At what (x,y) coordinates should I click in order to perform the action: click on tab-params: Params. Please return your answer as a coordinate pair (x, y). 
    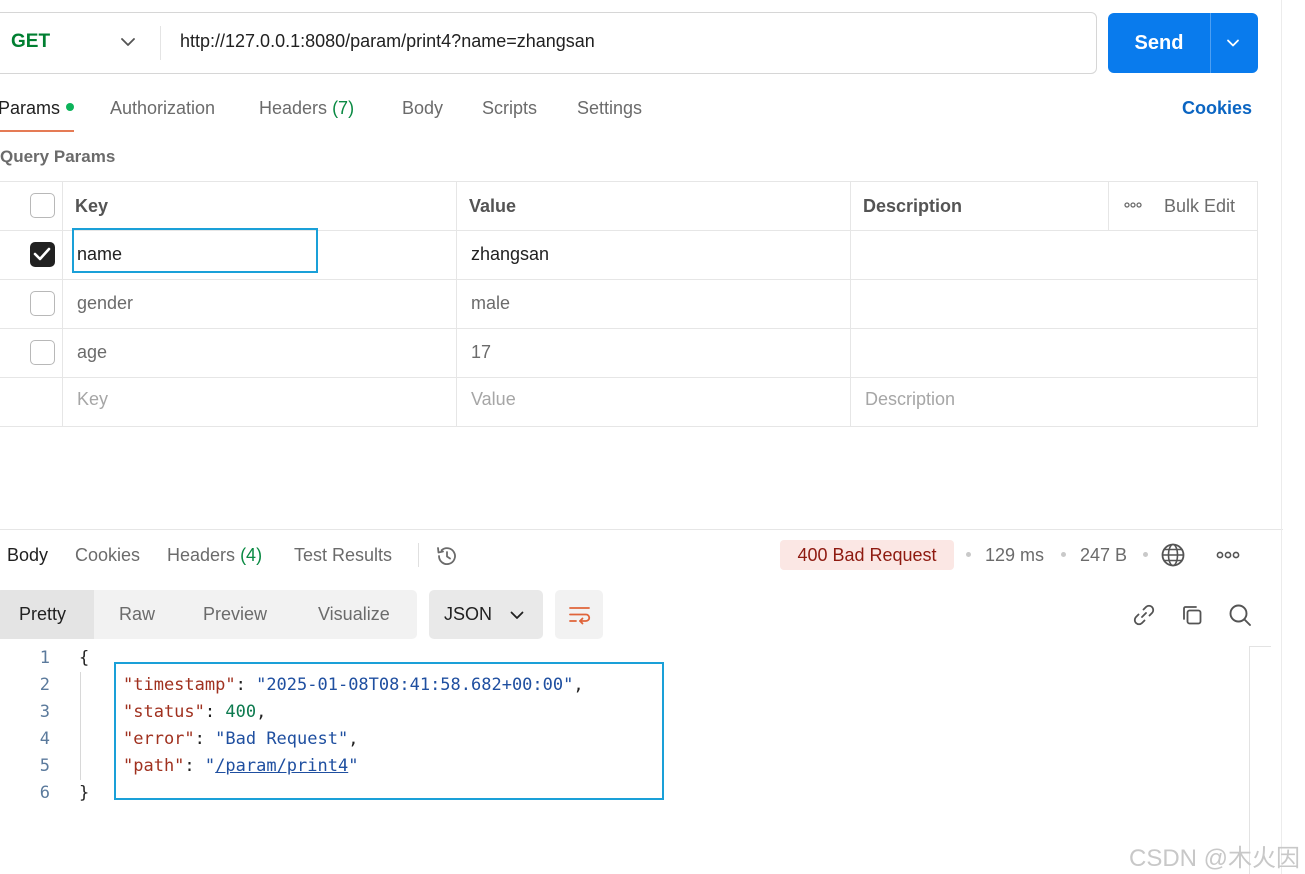
    Looking at the image, I should click on (37, 108).